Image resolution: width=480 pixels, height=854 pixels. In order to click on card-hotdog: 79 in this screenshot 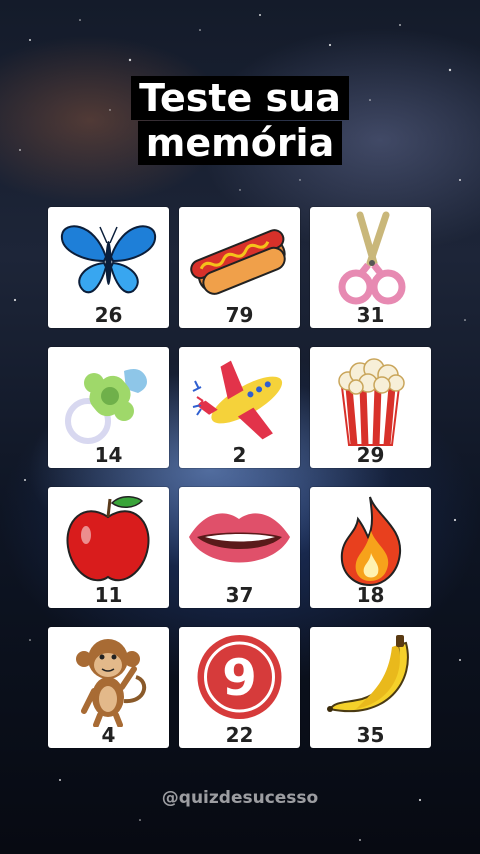, I will do `click(239, 267)`.